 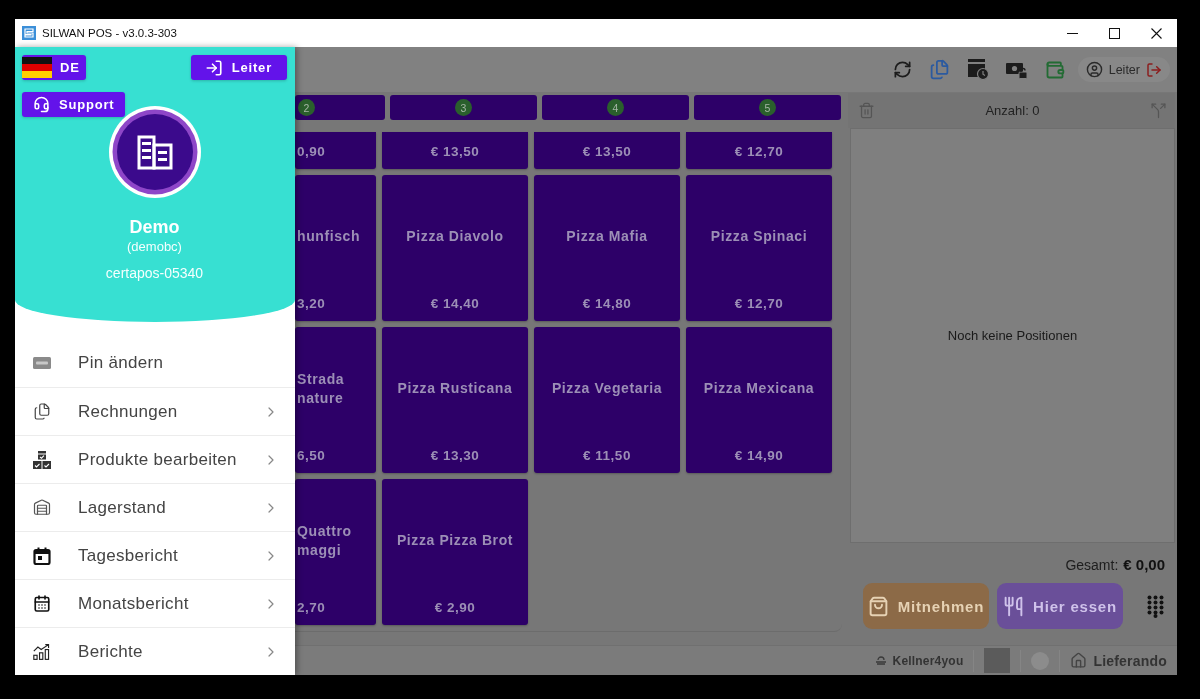 I want to click on product-tile: 0,90, so click(x=335, y=150).